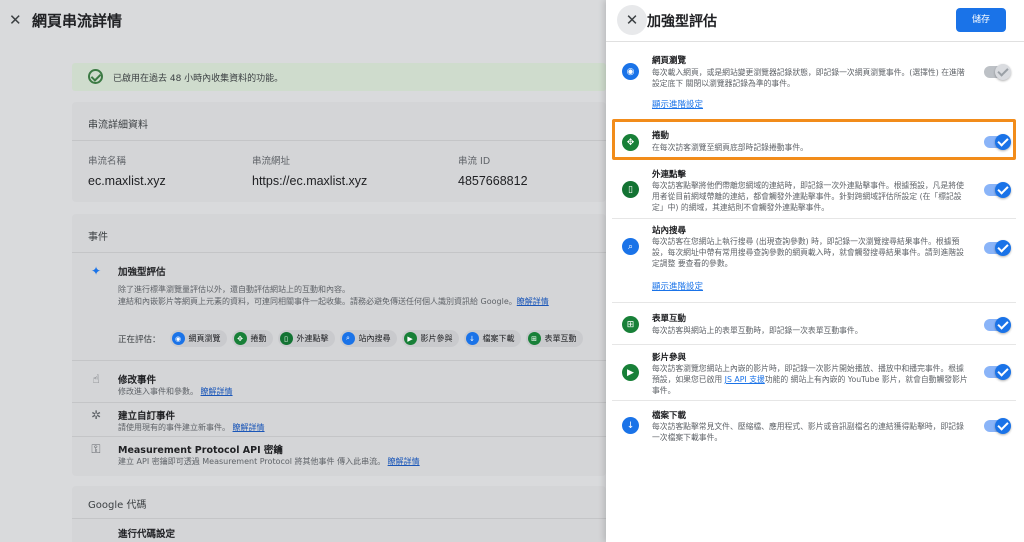 The height and width of the screenshot is (542, 1024). I want to click on data-collection-notice: 已啟用在過去 48 小時內收集資料的功能。, so click(339, 77).